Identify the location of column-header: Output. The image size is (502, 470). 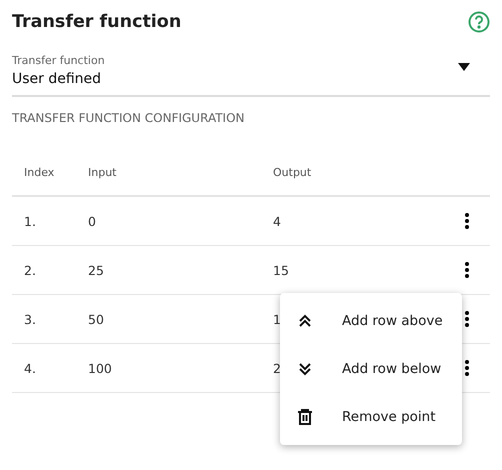
(292, 172).